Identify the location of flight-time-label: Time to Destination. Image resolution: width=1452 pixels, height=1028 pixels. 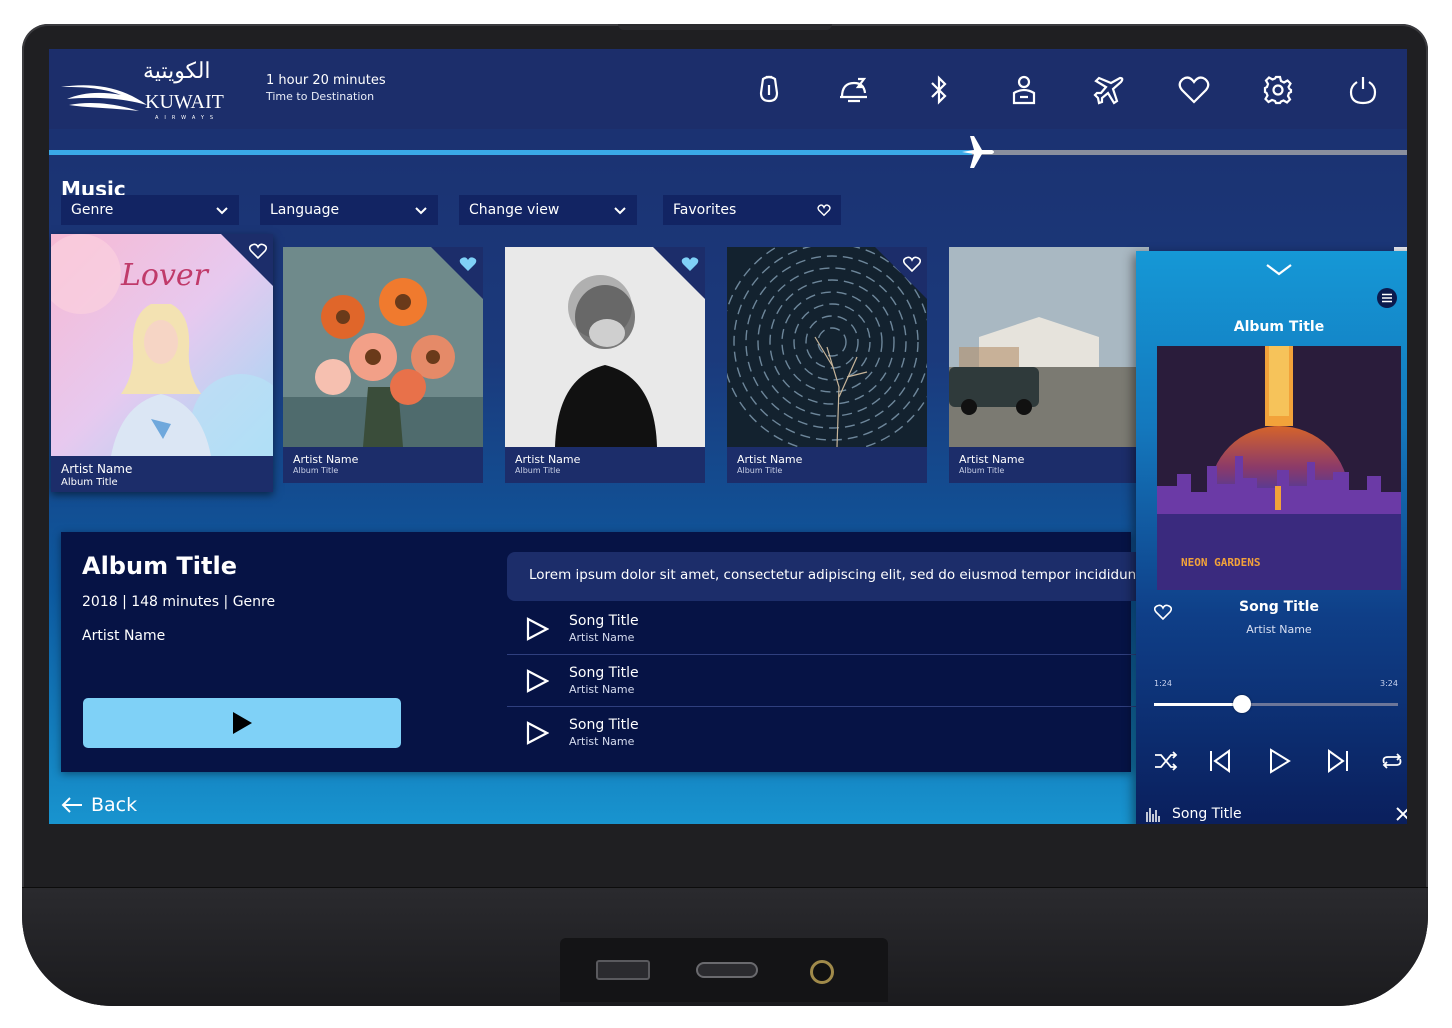
(320, 96).